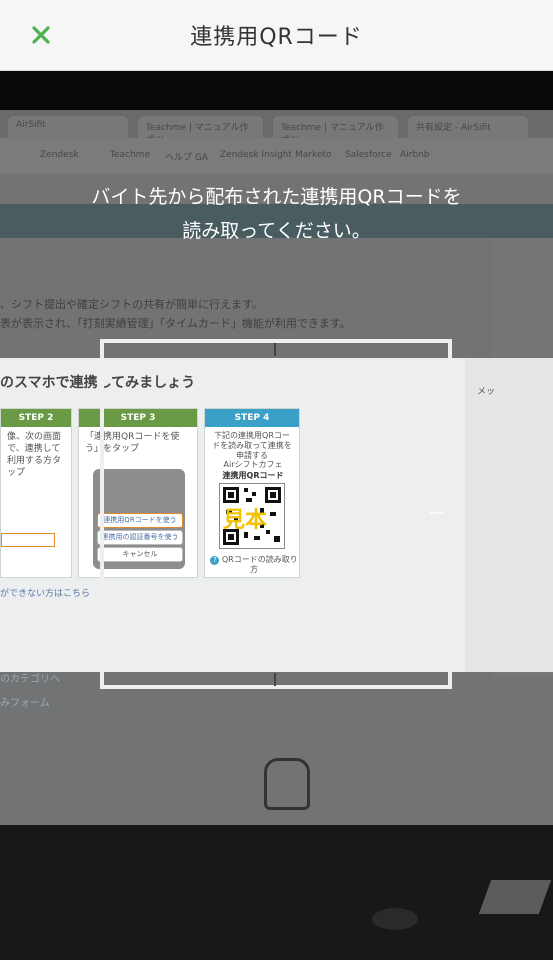  Describe the element at coordinates (276, 197) in the screenshot. I see `instruction-line-1: バイト先から配布された連携用QRコードを` at that location.